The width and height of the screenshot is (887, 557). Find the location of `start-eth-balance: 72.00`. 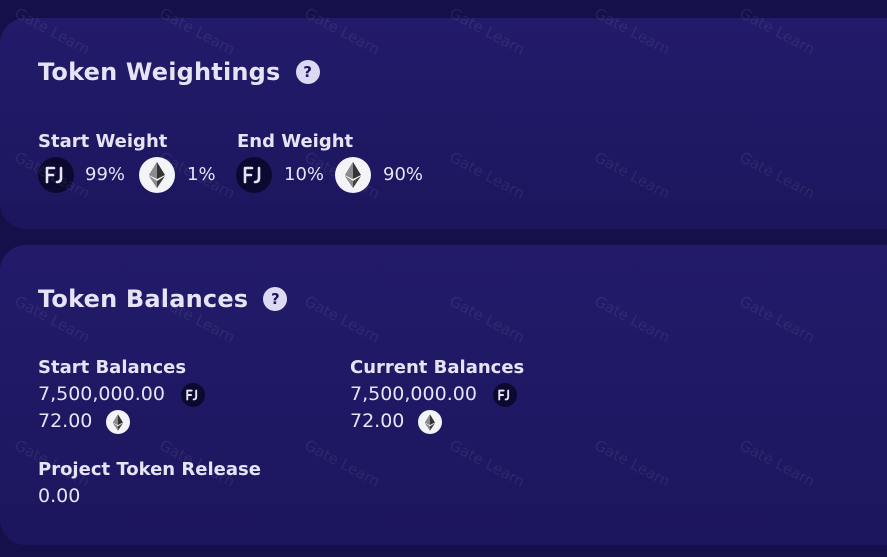

start-eth-balance: 72.00 is located at coordinates (65, 421).